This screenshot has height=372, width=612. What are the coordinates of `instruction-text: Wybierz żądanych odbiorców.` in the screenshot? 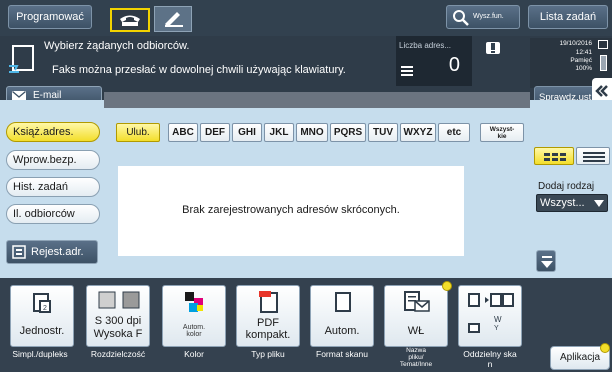 It's located at (117, 46).